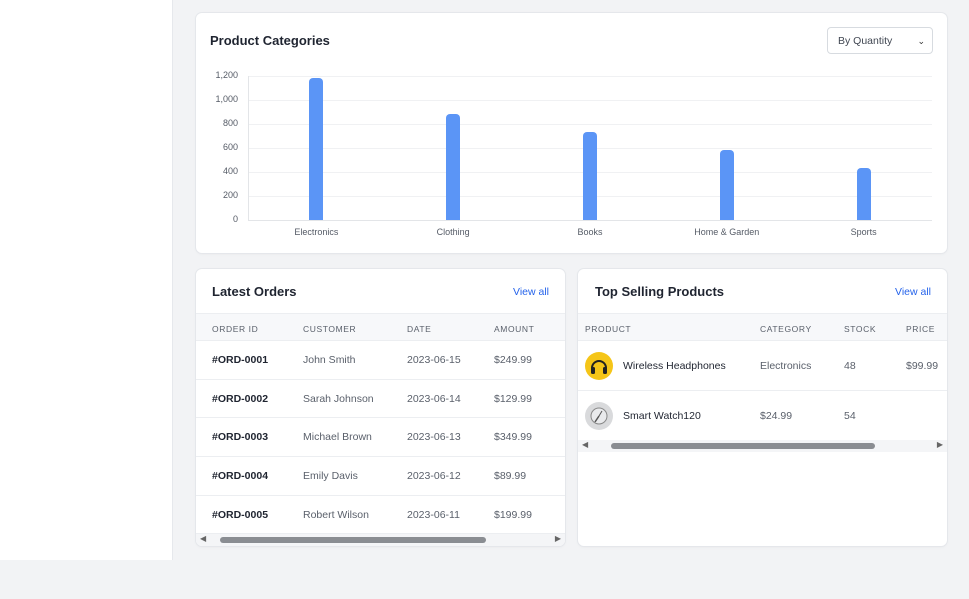 The width and height of the screenshot is (969, 599). I want to click on y-tick-label: 800, so click(230, 123).